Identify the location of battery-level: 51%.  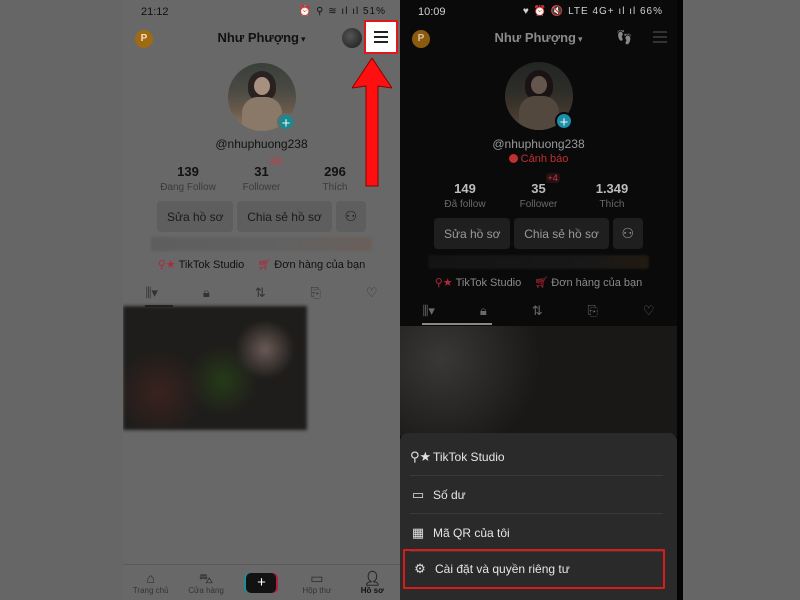
(374, 11).